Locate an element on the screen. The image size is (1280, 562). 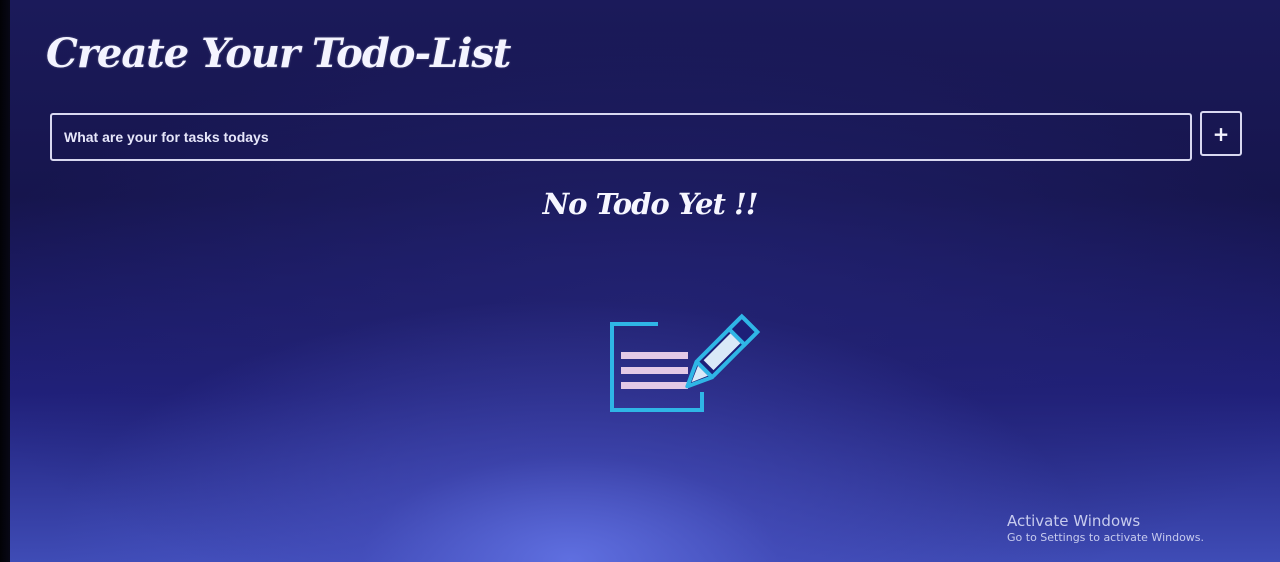
note-edit-icon is located at coordinates (685, 362).